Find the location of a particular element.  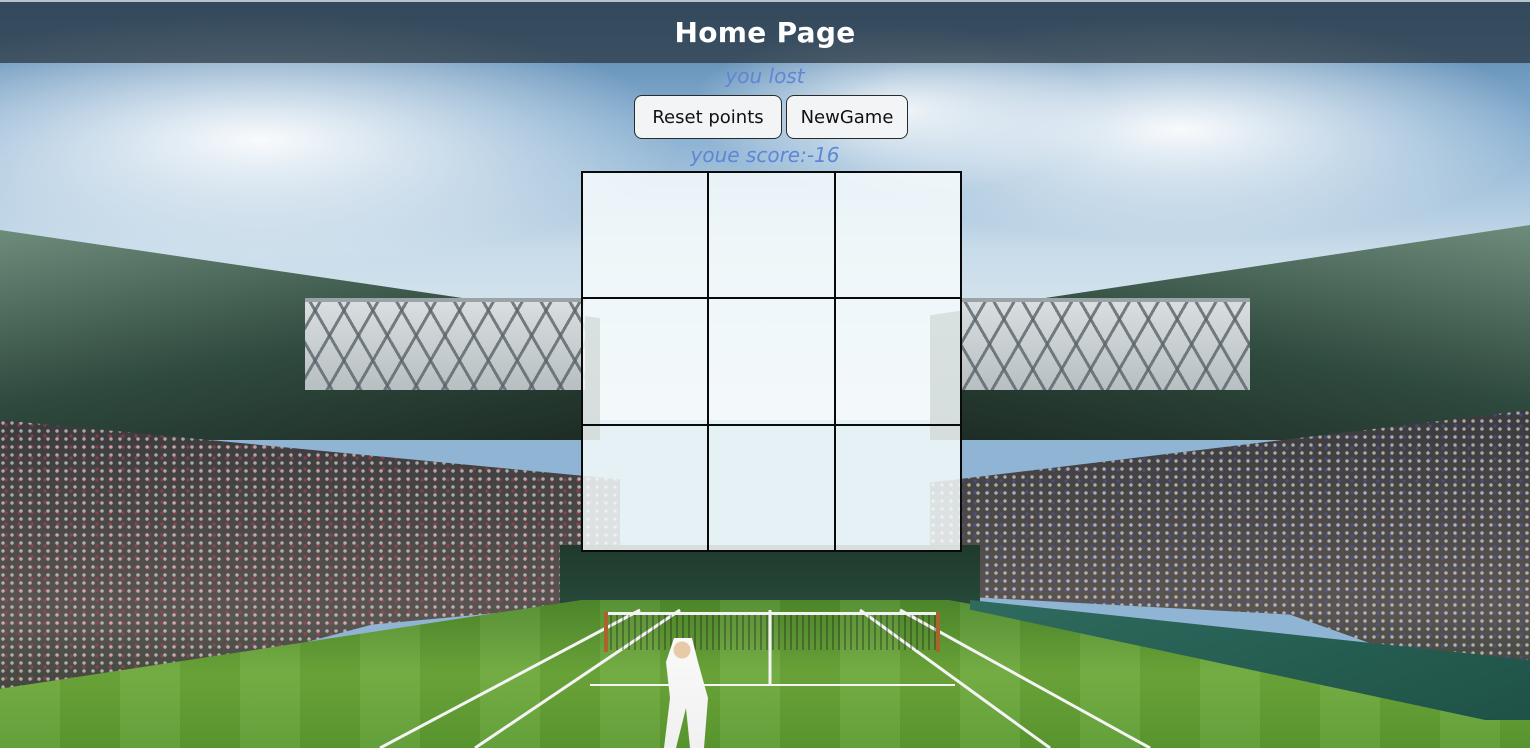

page-header: Home Page is located at coordinates (765, 31).